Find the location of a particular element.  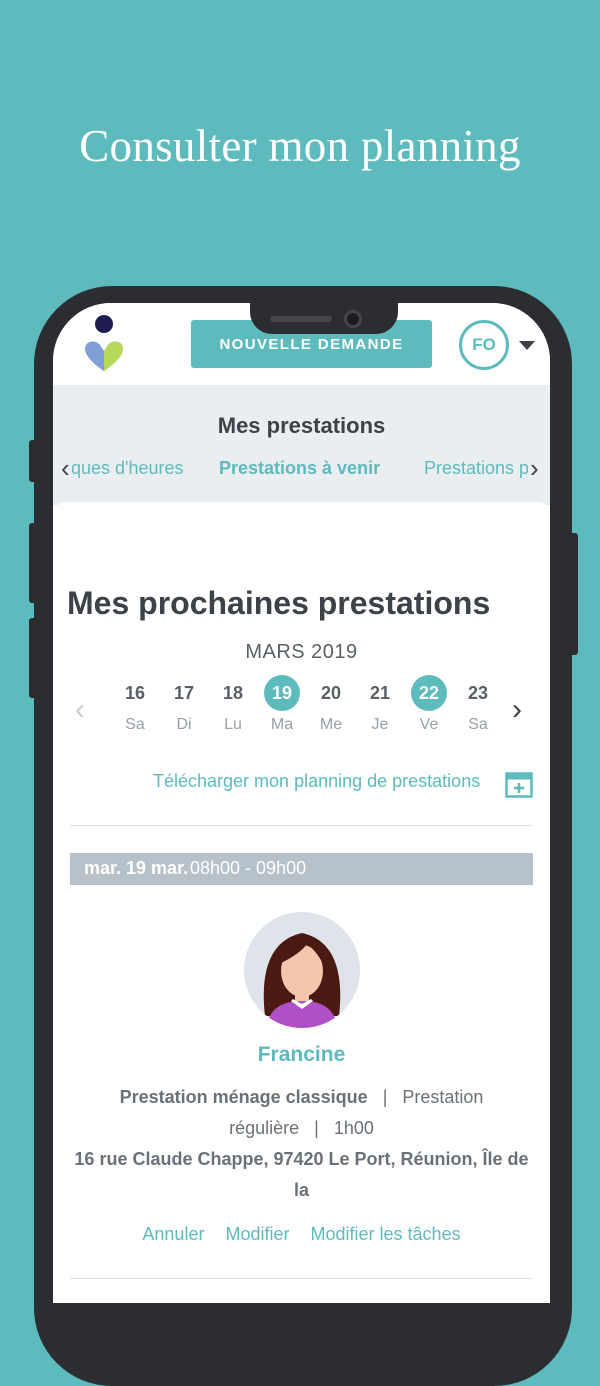

modify-tasks-link: Modifier les tâches is located at coordinates (386, 1234).